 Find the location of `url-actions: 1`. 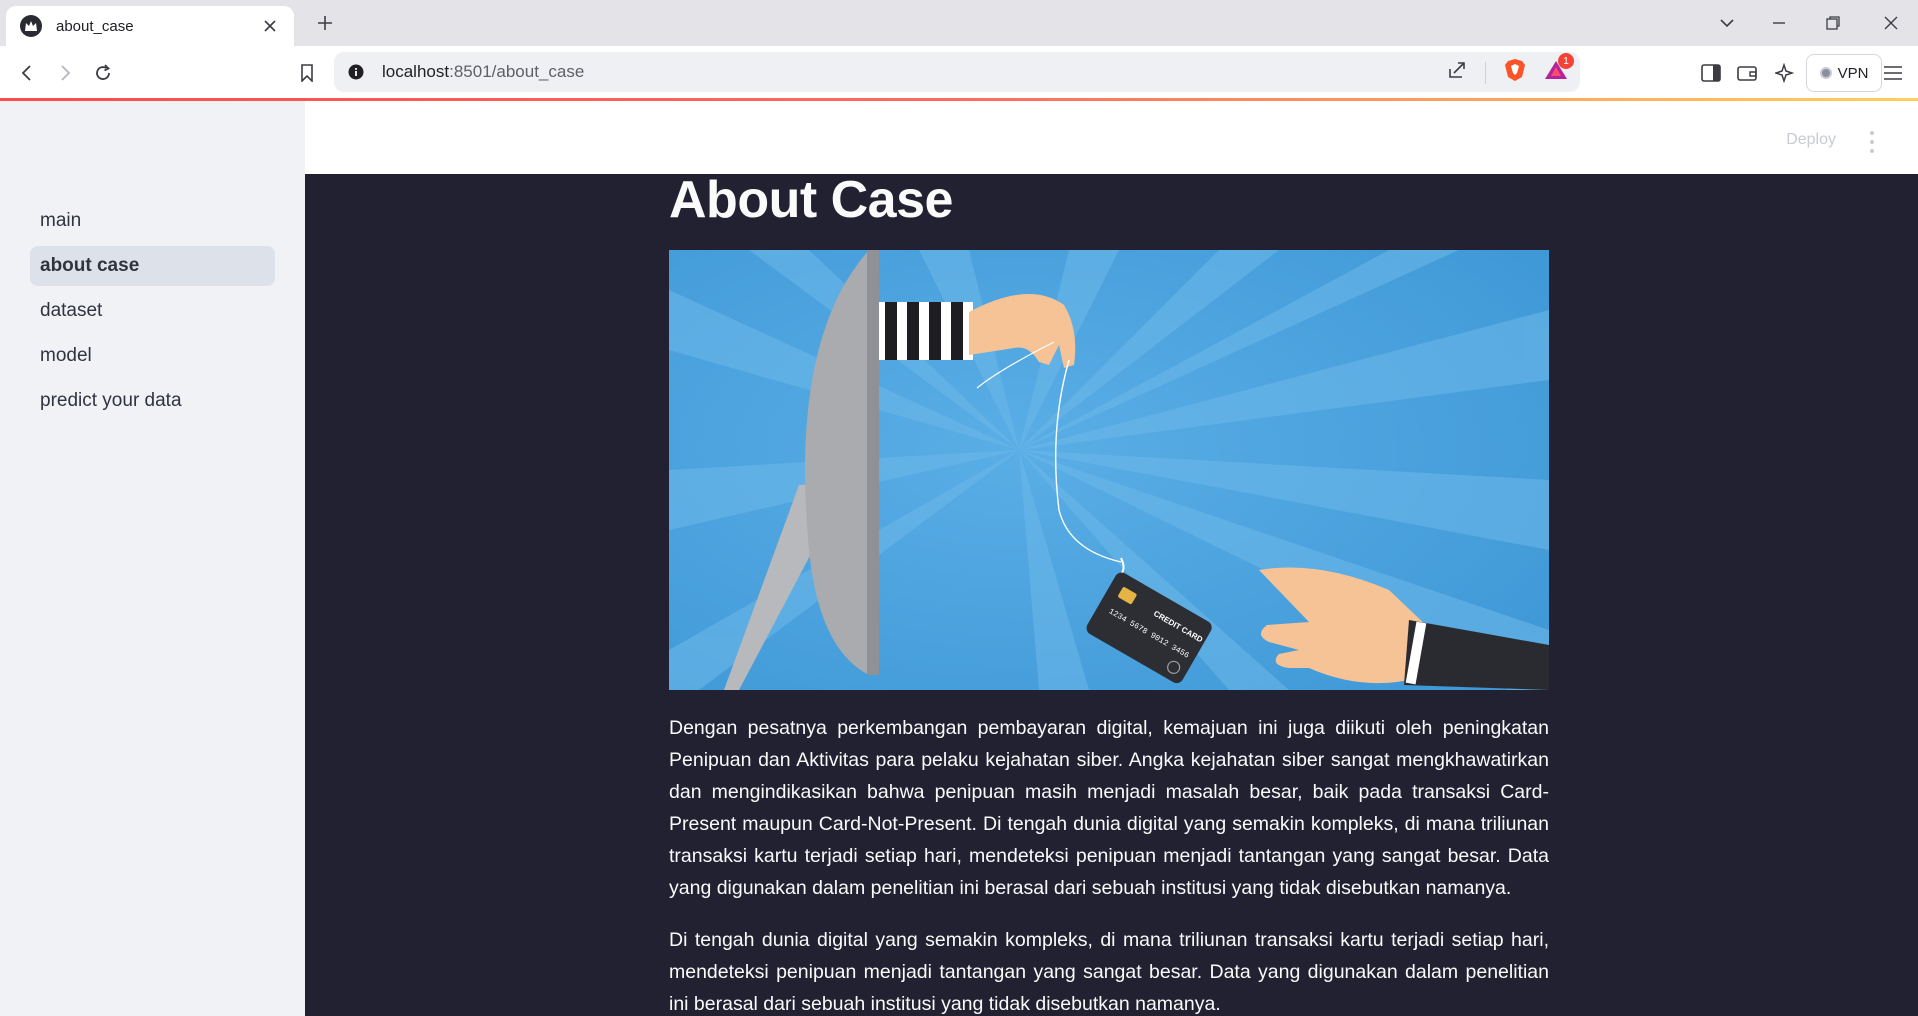

url-actions: 1 is located at coordinates (1510, 70).